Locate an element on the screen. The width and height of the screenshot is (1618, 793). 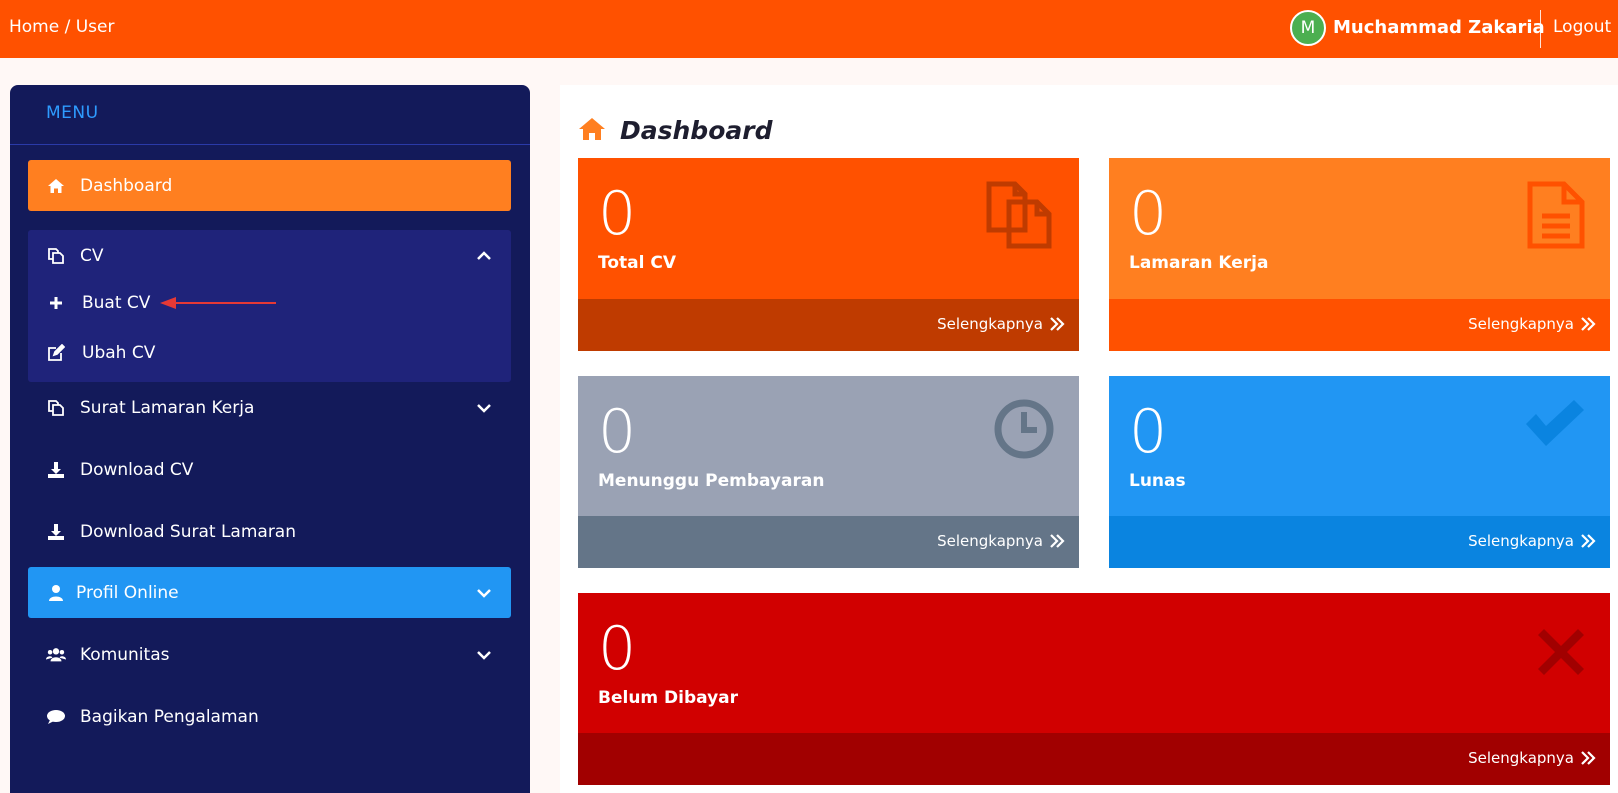
sidebar-item-dashboard: Dashboard is located at coordinates (269, 185).